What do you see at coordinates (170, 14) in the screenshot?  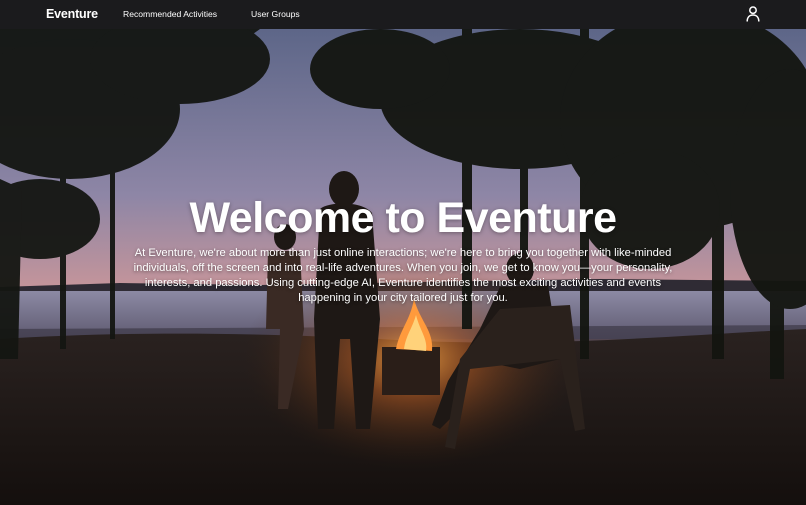 I see `nav-link-recommended-activities: Recommended Activities` at bounding box center [170, 14].